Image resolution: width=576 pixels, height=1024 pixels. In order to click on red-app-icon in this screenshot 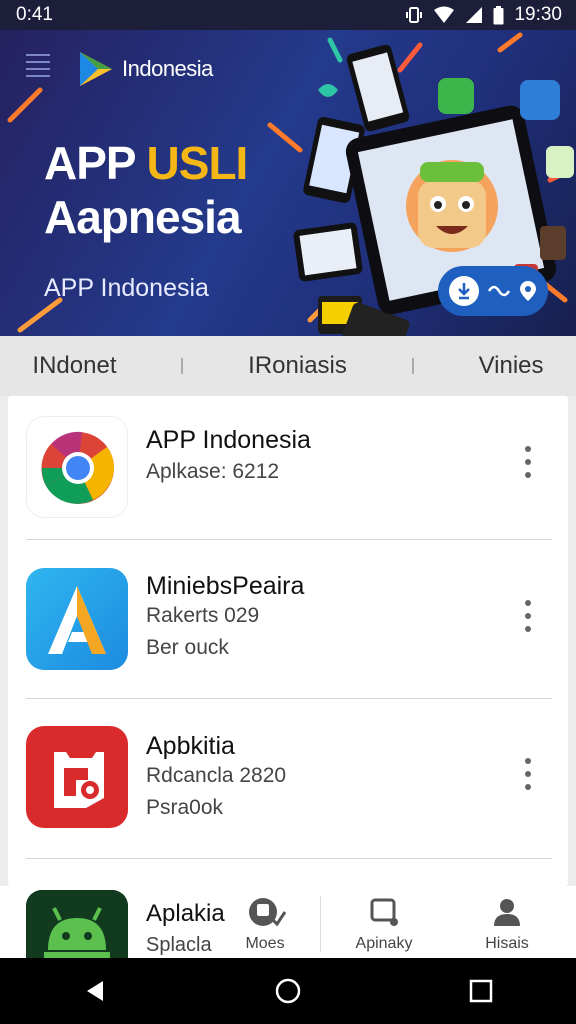, I will do `click(77, 777)`.